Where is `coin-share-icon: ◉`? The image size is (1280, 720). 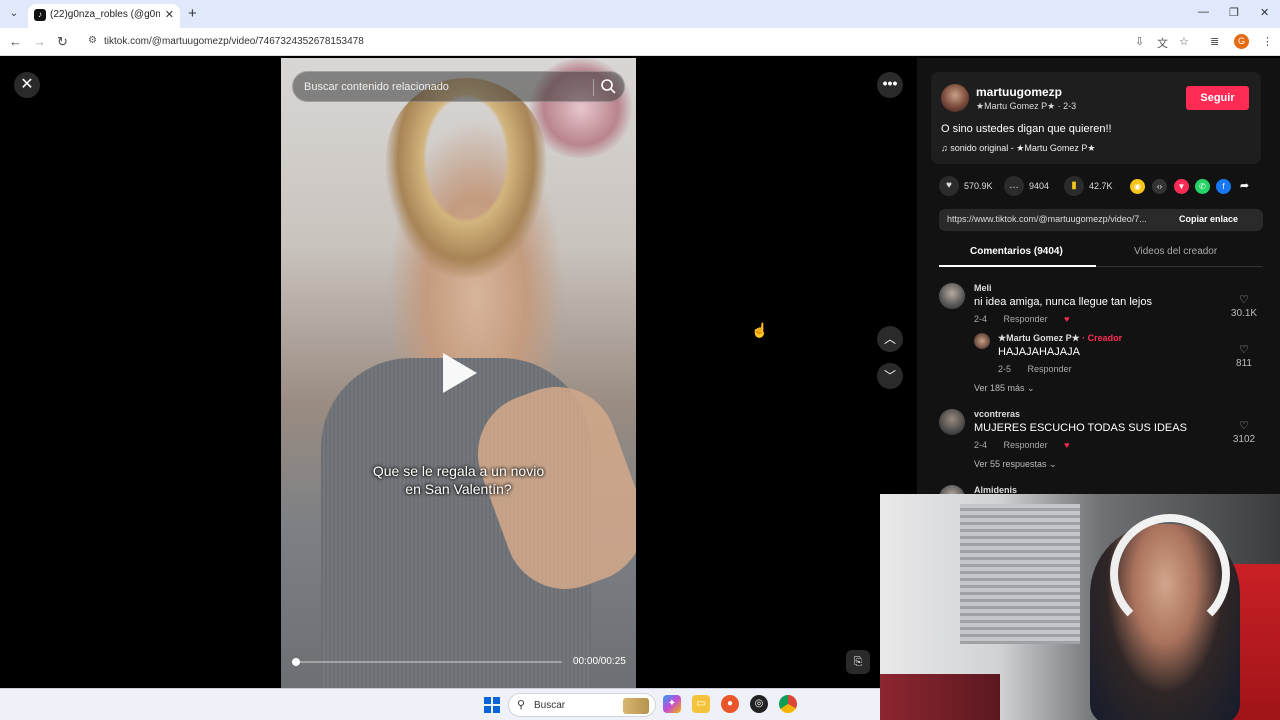
coin-share-icon: ◉ is located at coordinates (1137, 186).